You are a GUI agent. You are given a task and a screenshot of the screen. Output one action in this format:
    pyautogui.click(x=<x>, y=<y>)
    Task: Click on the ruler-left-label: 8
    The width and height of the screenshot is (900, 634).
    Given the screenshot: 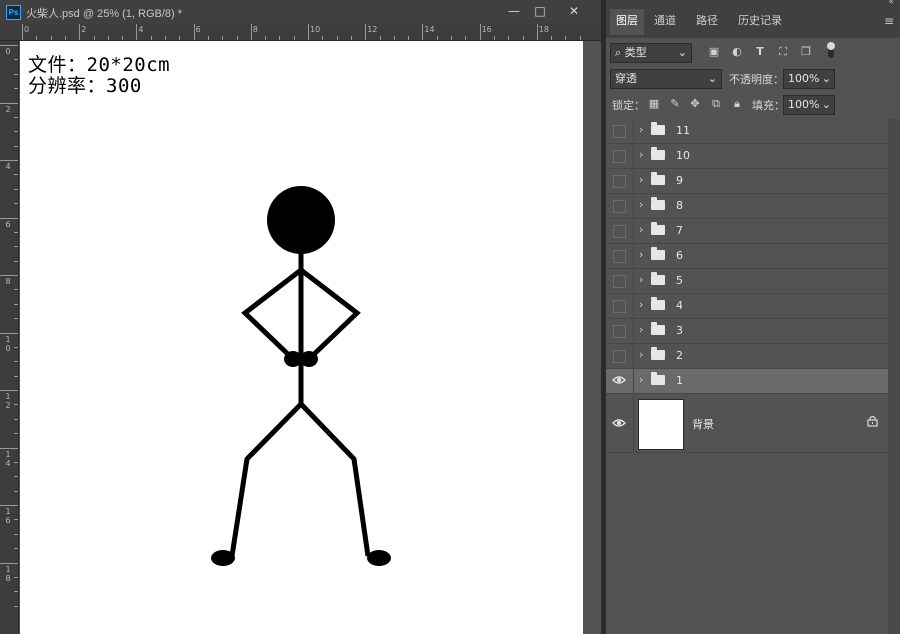 What is the action you would take?
    pyautogui.click(x=8, y=281)
    